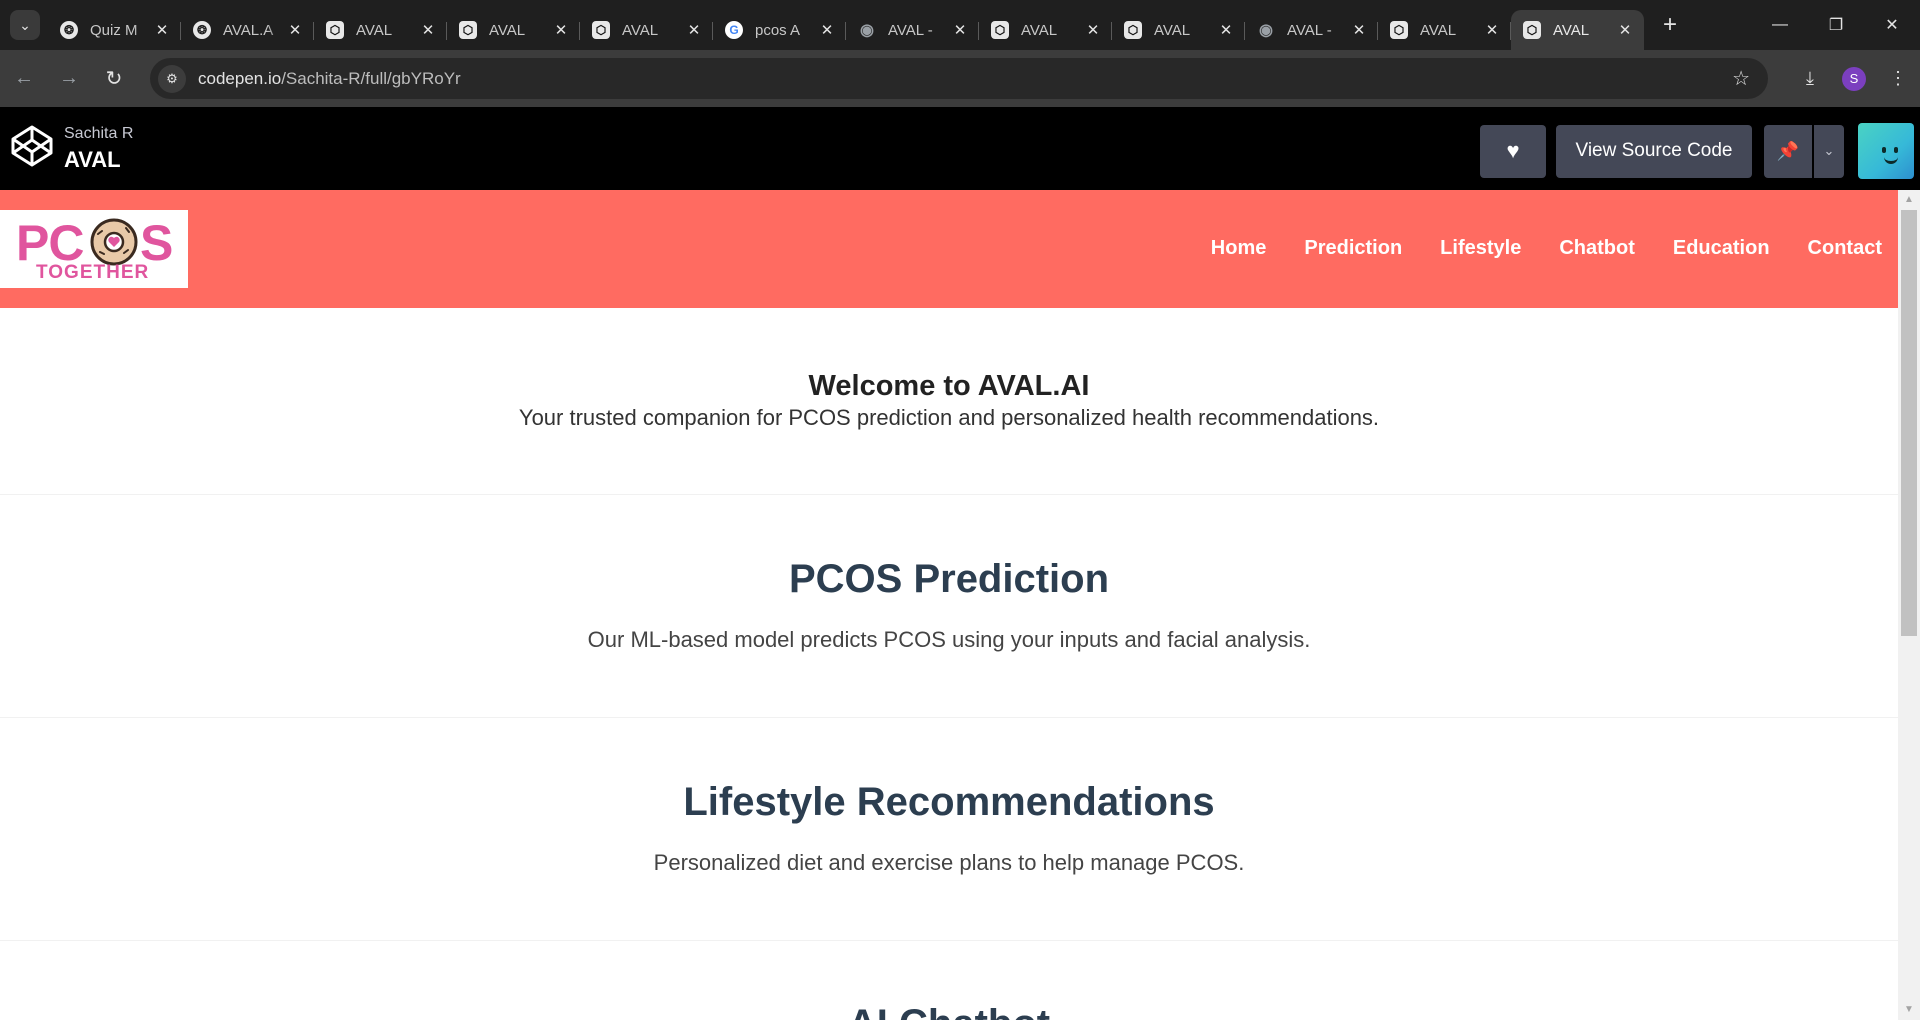 This screenshot has width=1920, height=1020. What do you see at coordinates (949, 386) in the screenshot?
I see `hero-title: Welcome to AVAL.AI` at bounding box center [949, 386].